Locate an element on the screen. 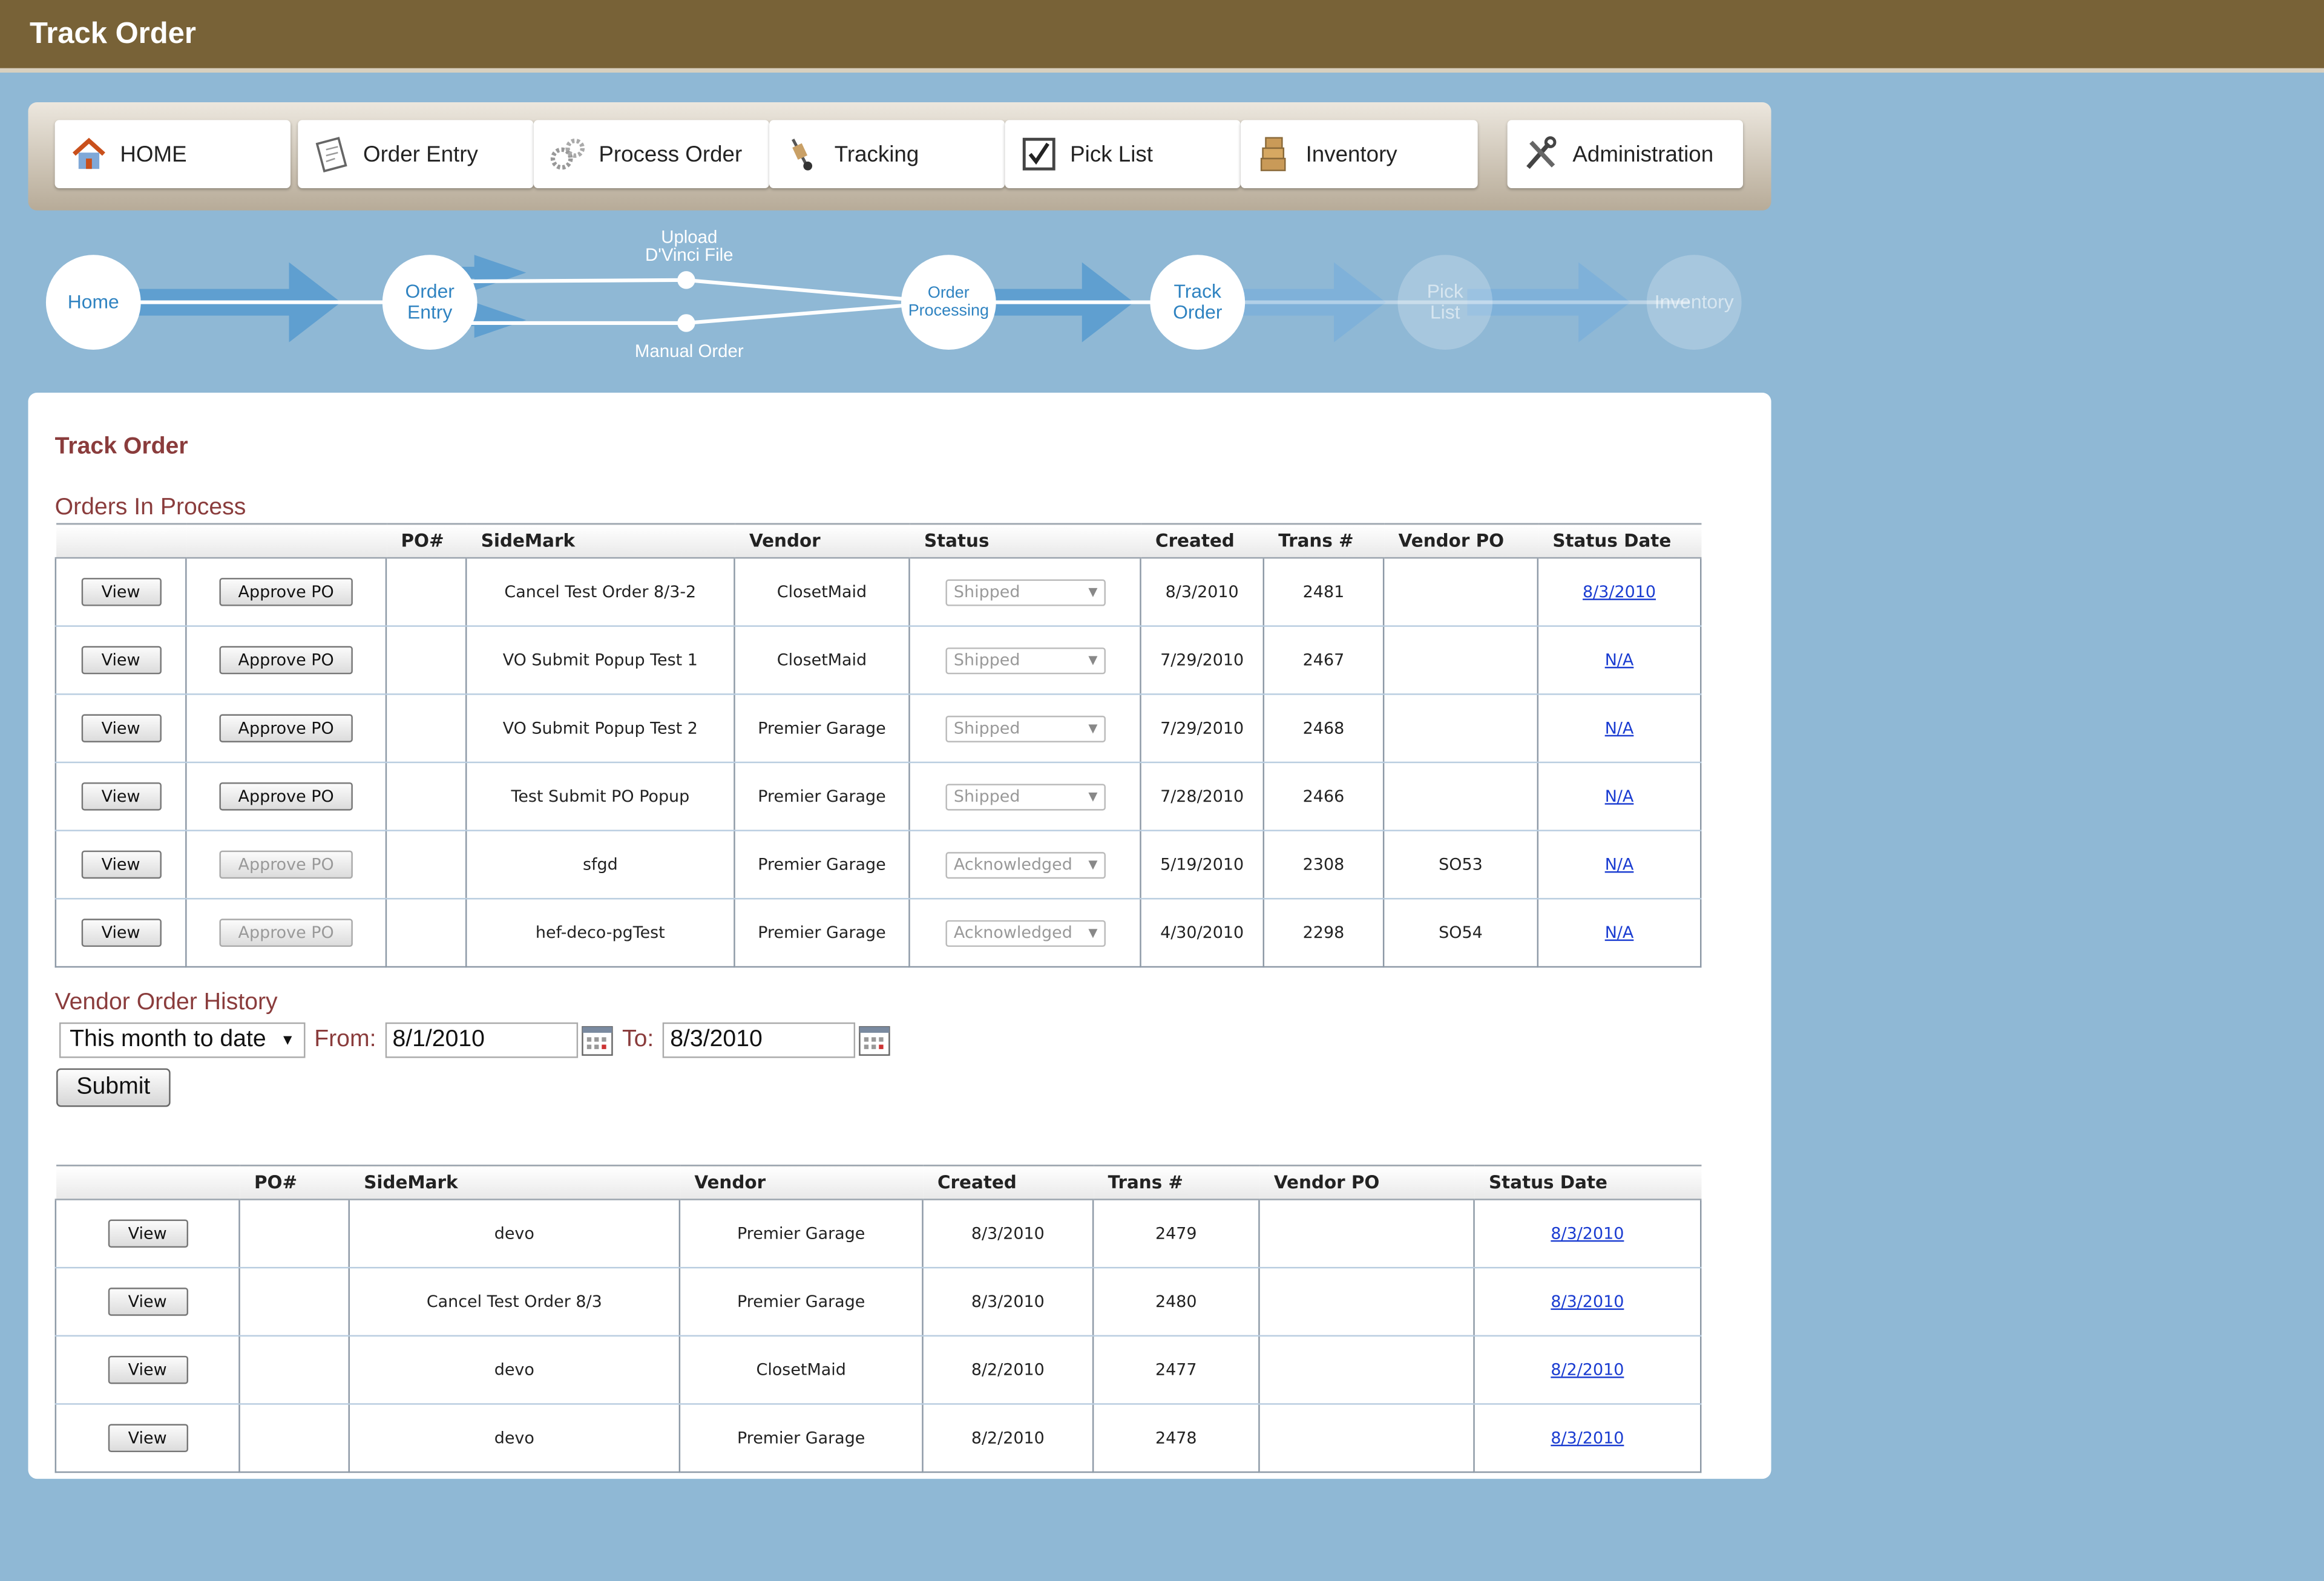  nav-administration-button: Administration is located at coordinates (1625, 155).